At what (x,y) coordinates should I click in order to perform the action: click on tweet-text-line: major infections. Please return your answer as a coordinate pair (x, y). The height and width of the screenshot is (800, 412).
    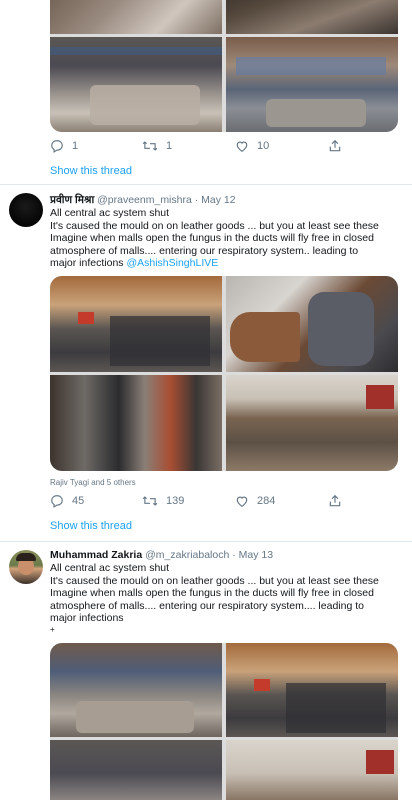
    Looking at the image, I should click on (87, 618).